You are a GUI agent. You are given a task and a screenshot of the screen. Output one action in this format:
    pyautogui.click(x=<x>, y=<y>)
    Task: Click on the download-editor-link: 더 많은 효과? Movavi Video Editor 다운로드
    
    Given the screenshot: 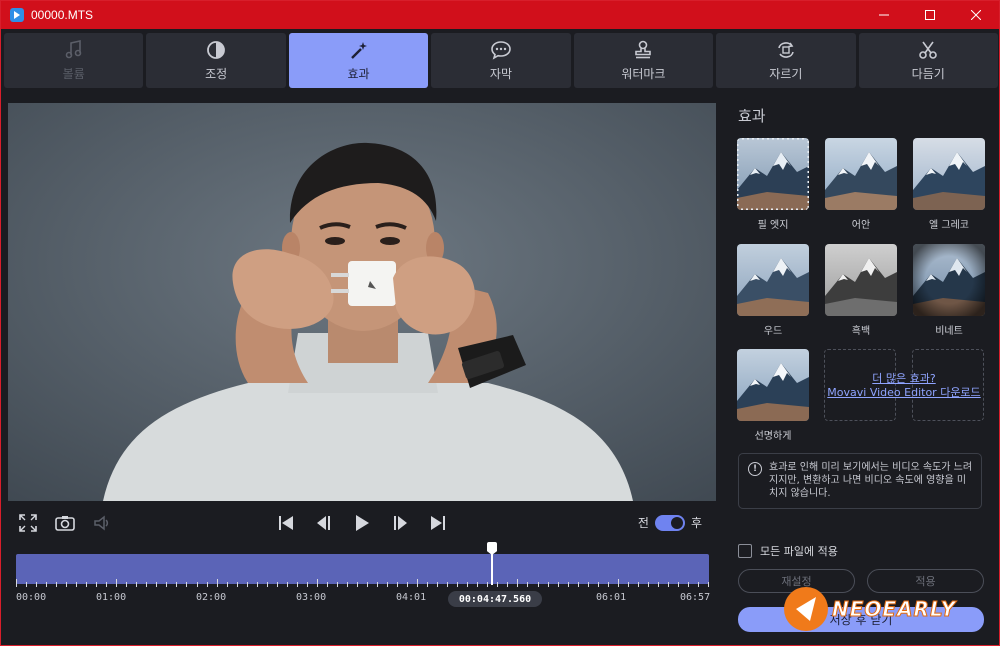 What is the action you would take?
    pyautogui.click(x=904, y=386)
    